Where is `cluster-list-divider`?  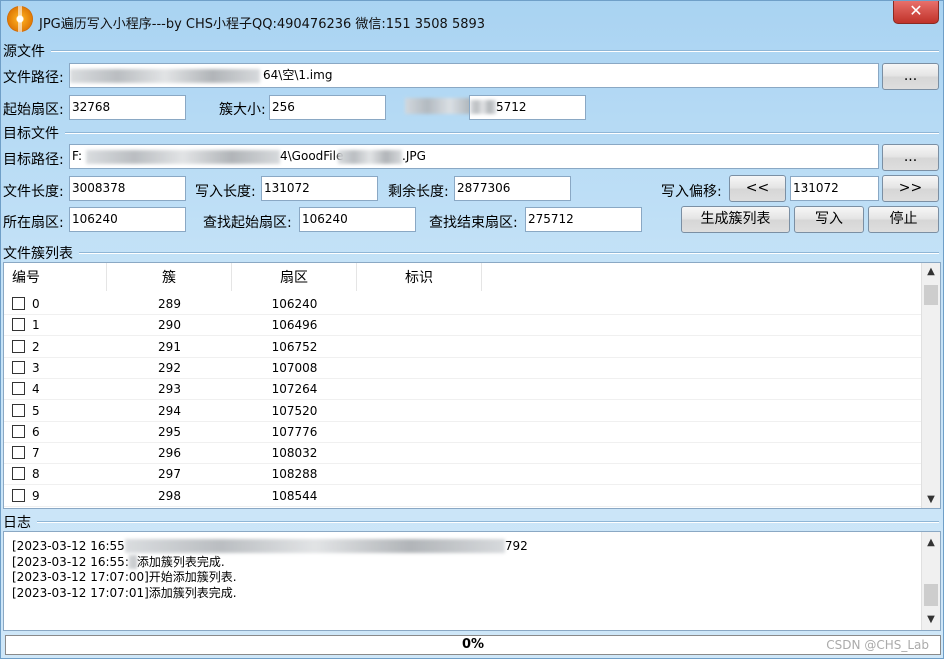 cluster-list-divider is located at coordinates (509, 253).